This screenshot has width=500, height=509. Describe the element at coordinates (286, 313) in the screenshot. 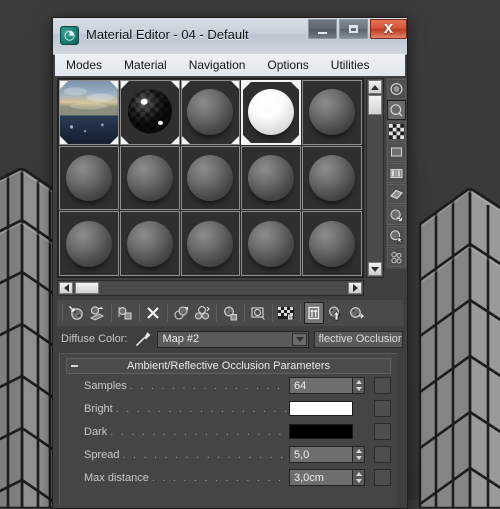

I see `show-map-in-viewport-icon` at that location.